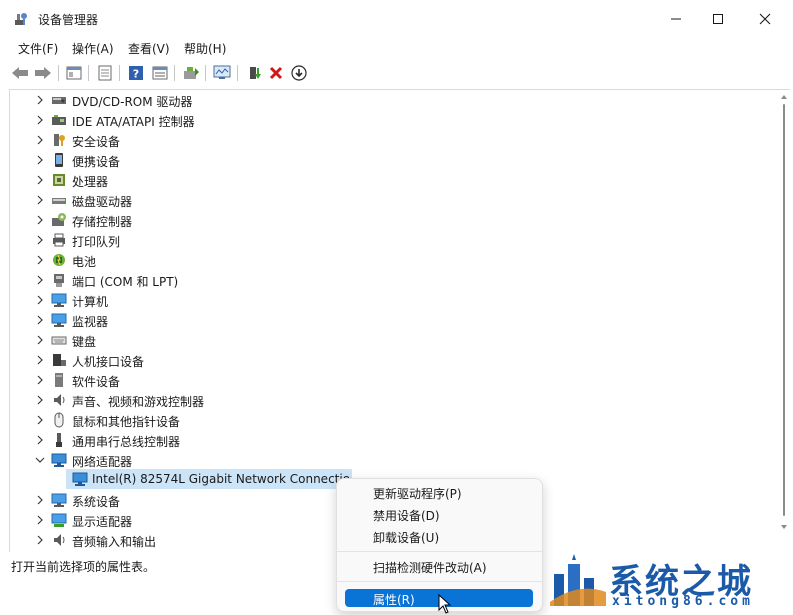 The image size is (793, 615). What do you see at coordinates (59, 400) in the screenshot?
I see `sound-icon` at bounding box center [59, 400].